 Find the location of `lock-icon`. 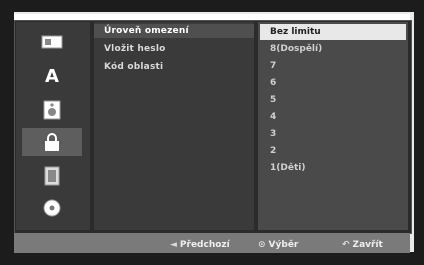

lock-icon is located at coordinates (52, 142).